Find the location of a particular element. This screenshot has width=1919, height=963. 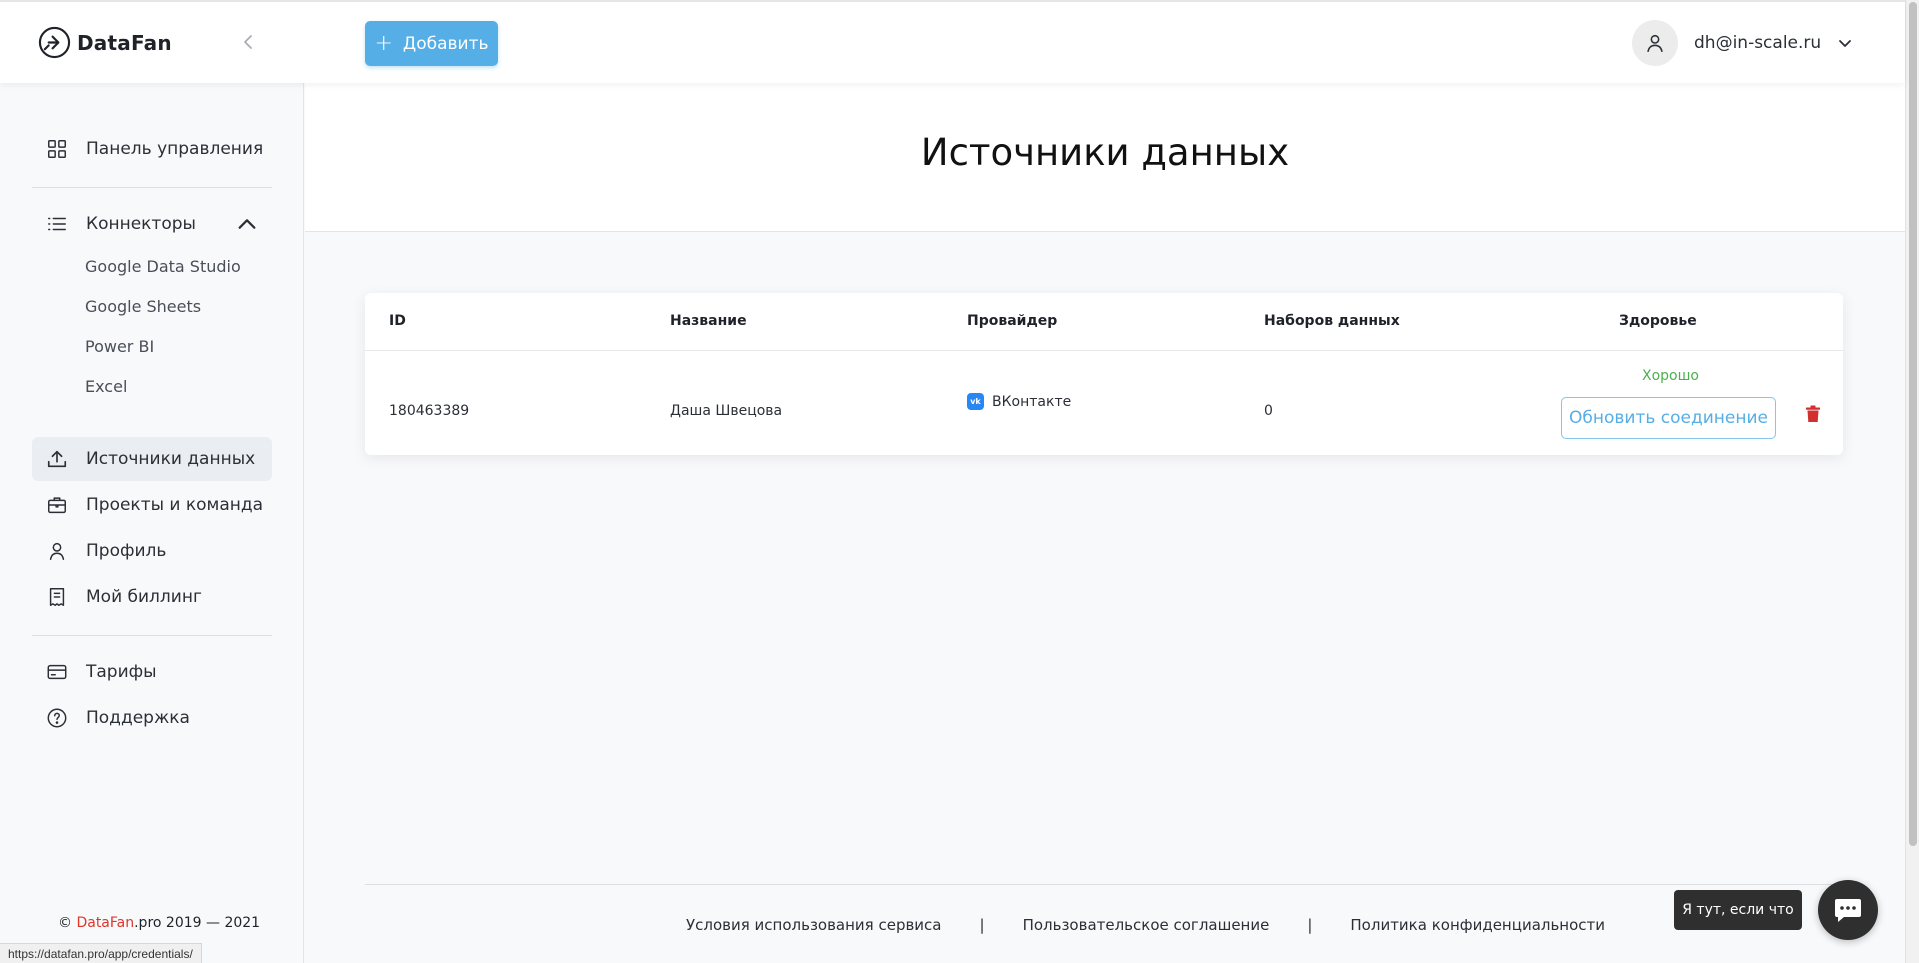

receipt-icon is located at coordinates (57, 597).